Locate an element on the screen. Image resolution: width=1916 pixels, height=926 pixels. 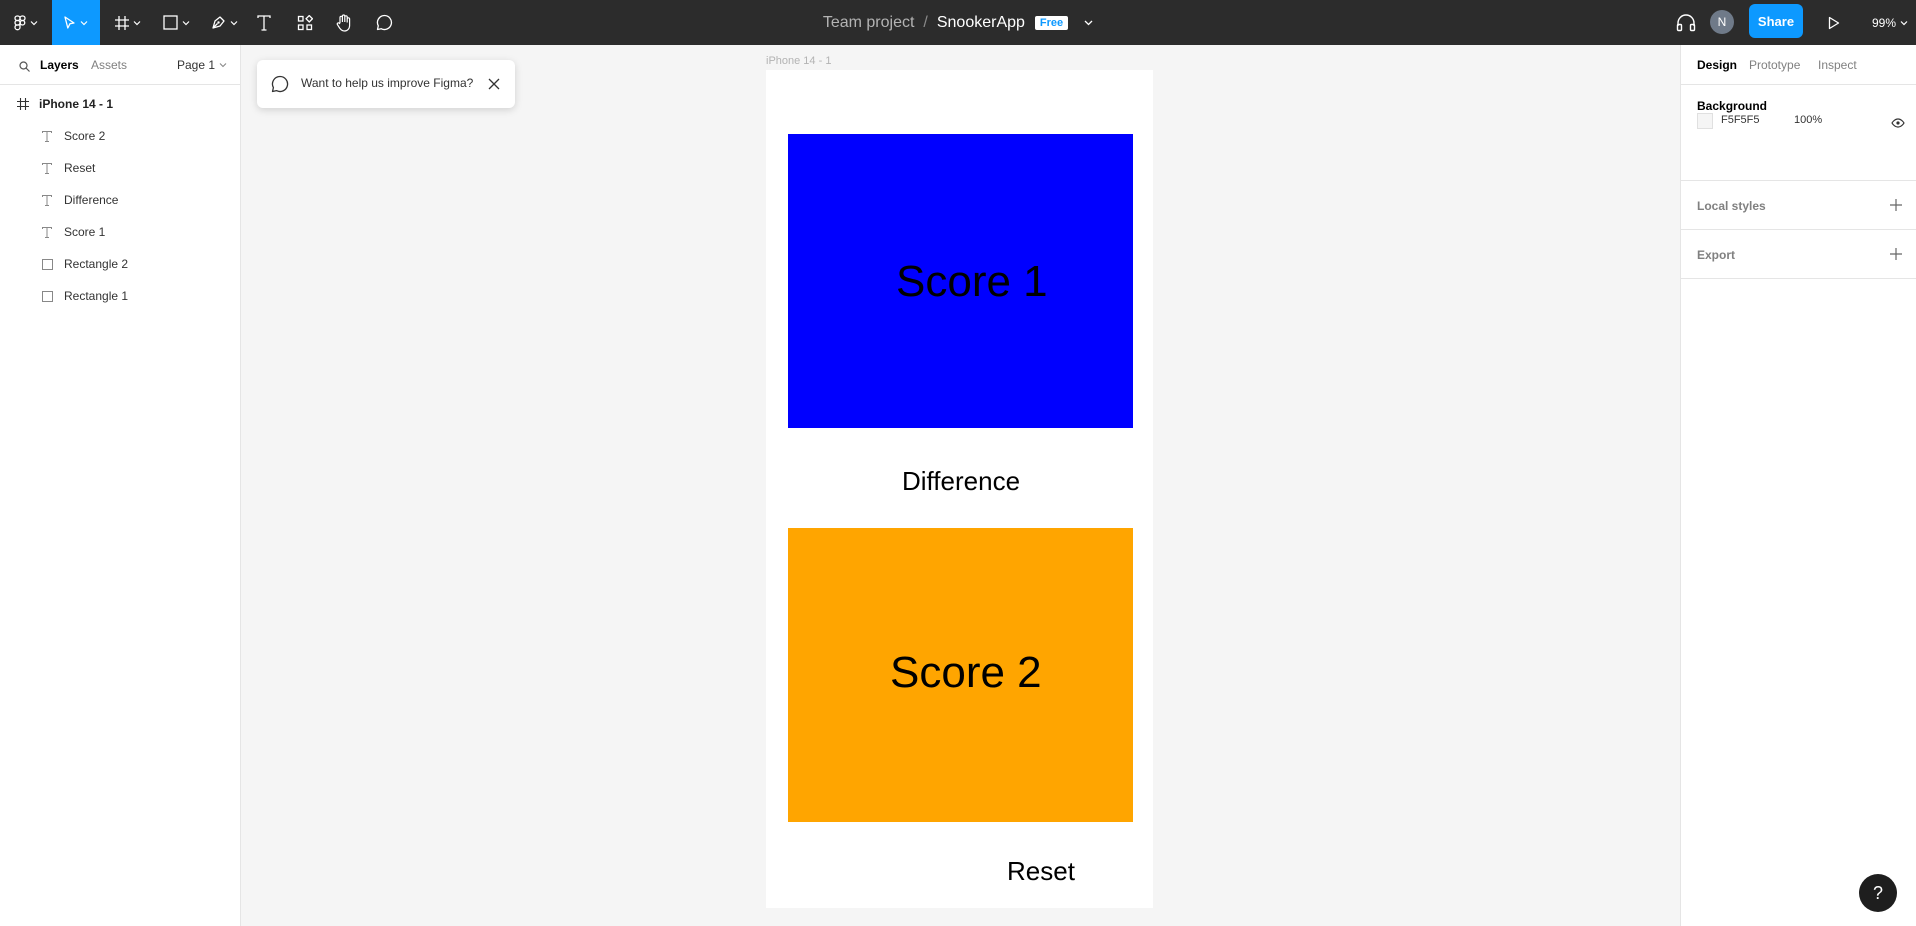
resources-icon is located at coordinates (305, 22).